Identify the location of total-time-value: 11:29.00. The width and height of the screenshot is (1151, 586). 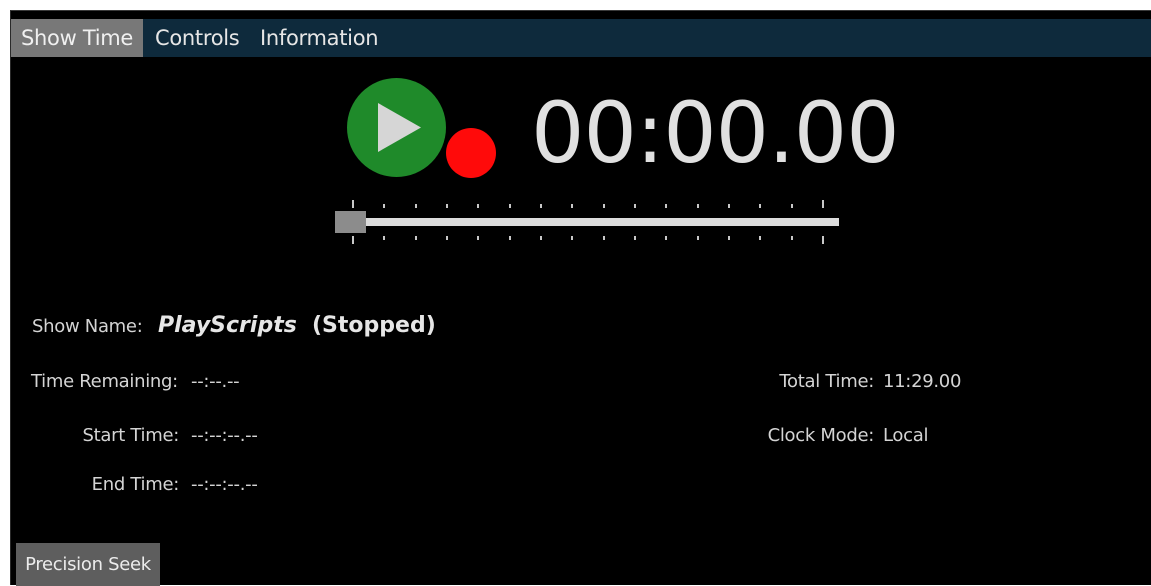
(922, 381).